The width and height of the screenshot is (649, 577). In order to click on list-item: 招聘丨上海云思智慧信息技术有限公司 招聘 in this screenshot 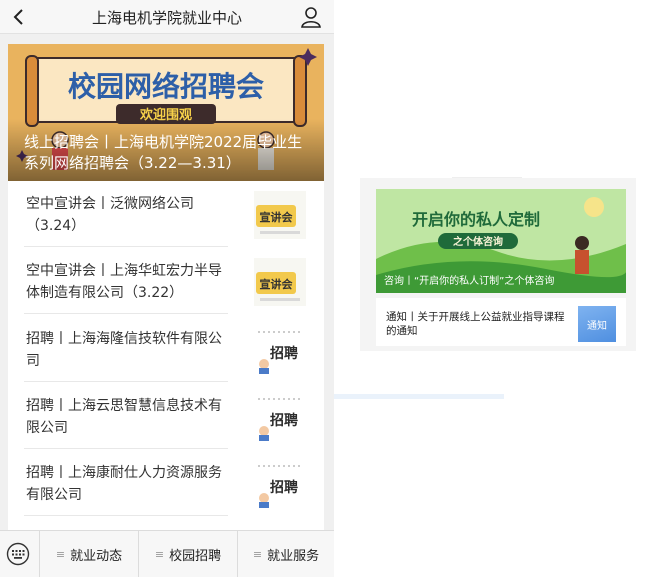, I will do `click(166, 416)`.